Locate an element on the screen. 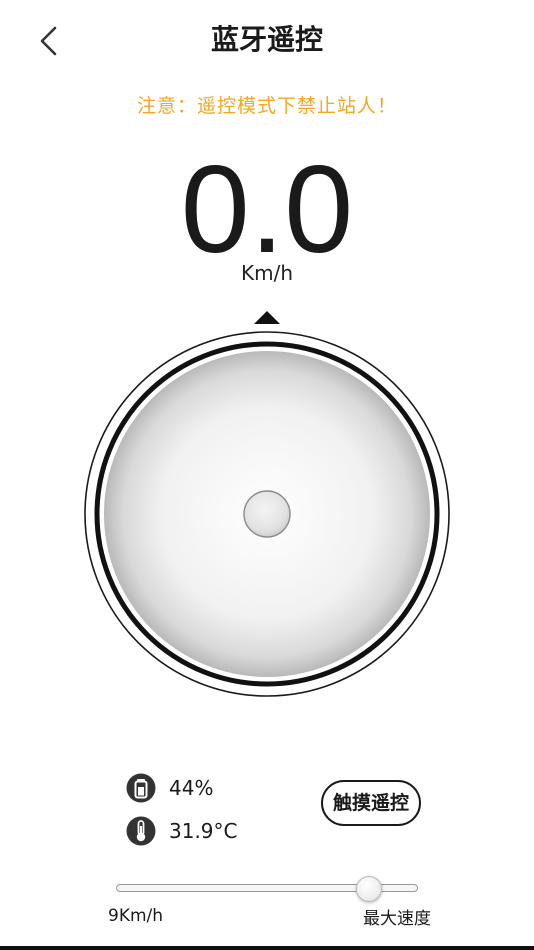 This screenshot has height=950, width=534. direction-indicator-icon is located at coordinates (267, 317).